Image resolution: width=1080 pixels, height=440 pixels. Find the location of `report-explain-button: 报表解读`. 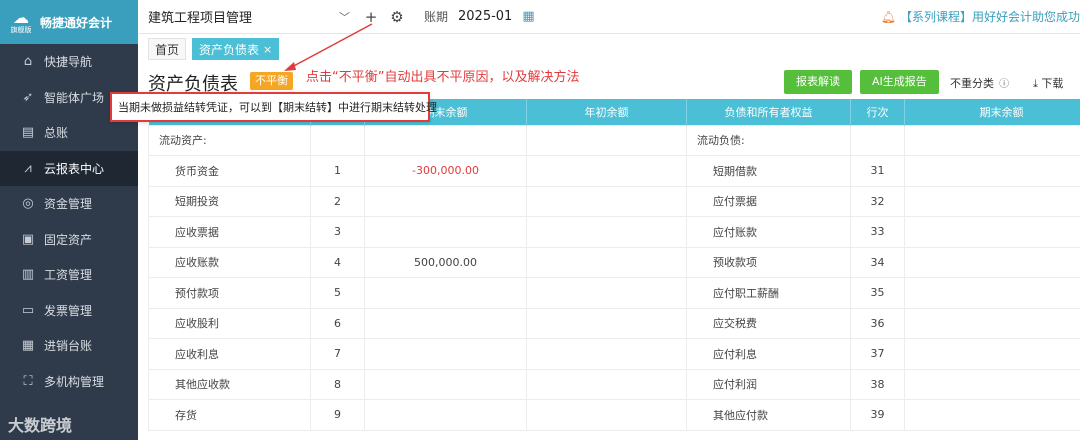

report-explain-button: 报表解读 is located at coordinates (818, 82).